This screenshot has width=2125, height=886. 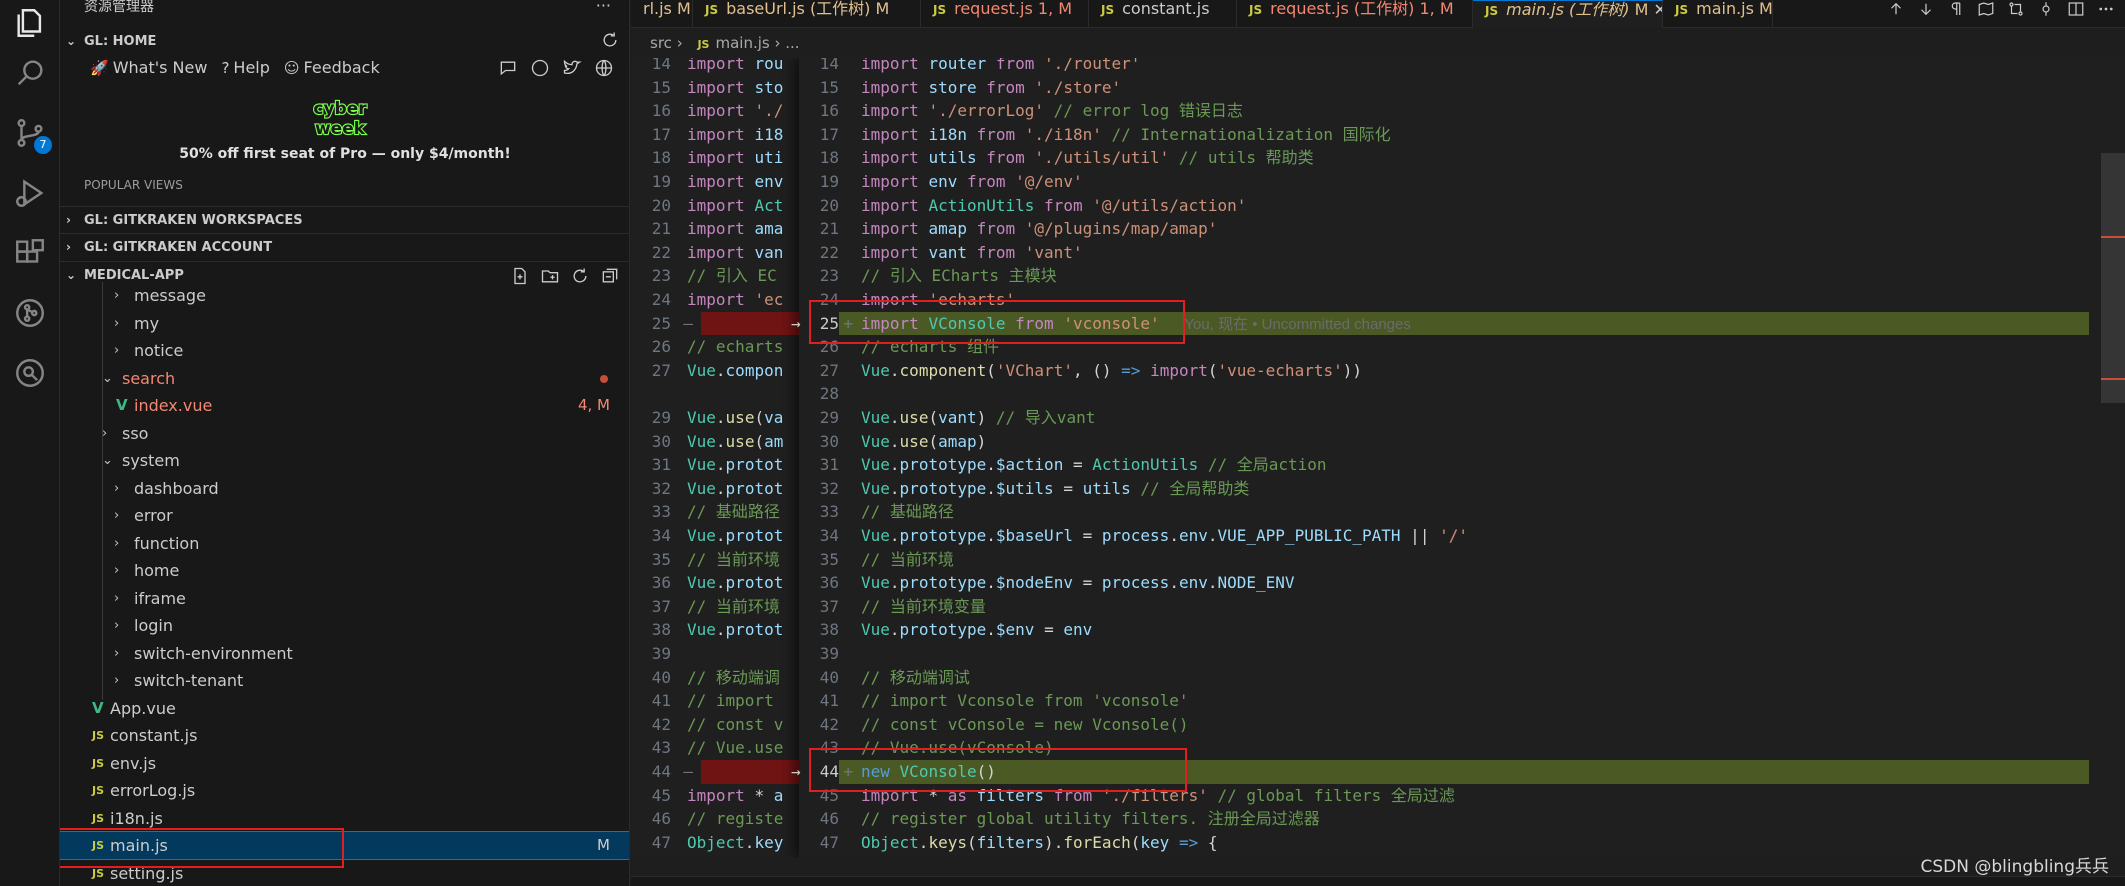 What do you see at coordinates (340, 118) in the screenshot?
I see `cyber-week-logo: cyber week` at bounding box center [340, 118].